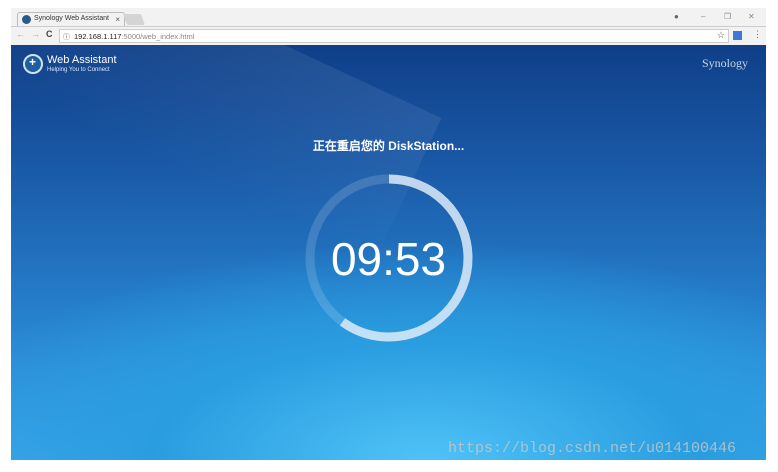  What do you see at coordinates (98, 36) in the screenshot?
I see `url-host: 192.168.1.117` at bounding box center [98, 36].